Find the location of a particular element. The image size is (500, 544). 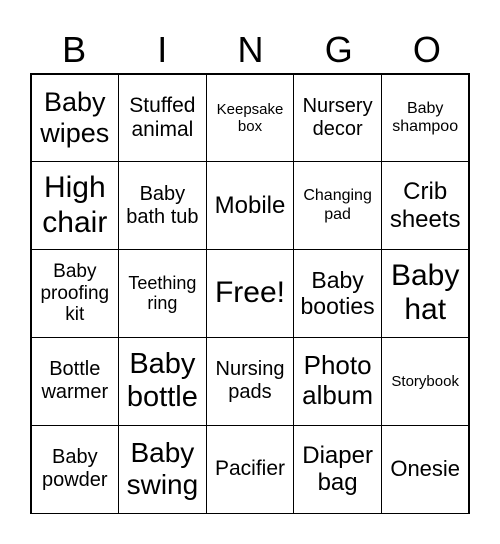

bingo-cell: Nursery decor is located at coordinates (337, 118).